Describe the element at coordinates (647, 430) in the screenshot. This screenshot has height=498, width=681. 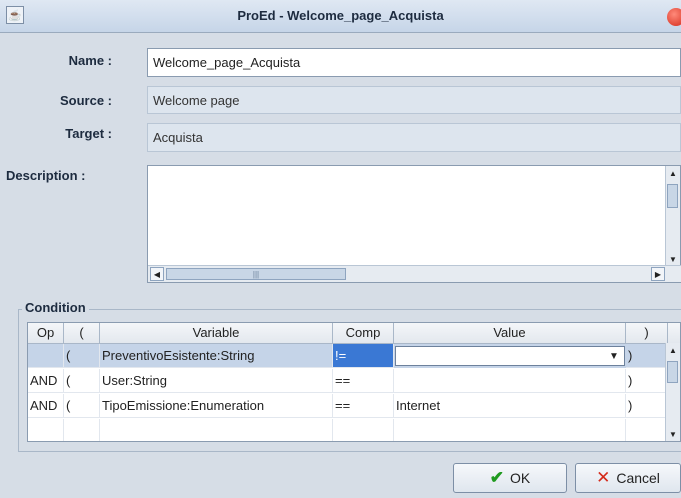
I see `cell-close-paren` at that location.